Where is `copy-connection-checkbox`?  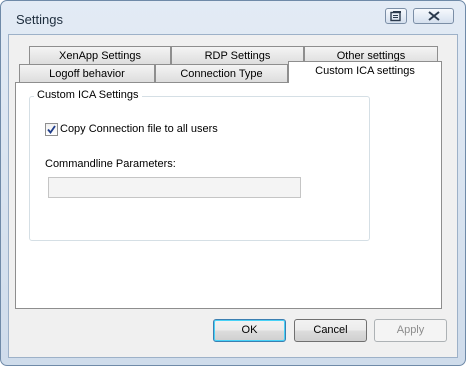
copy-connection-checkbox is located at coordinates (51, 129).